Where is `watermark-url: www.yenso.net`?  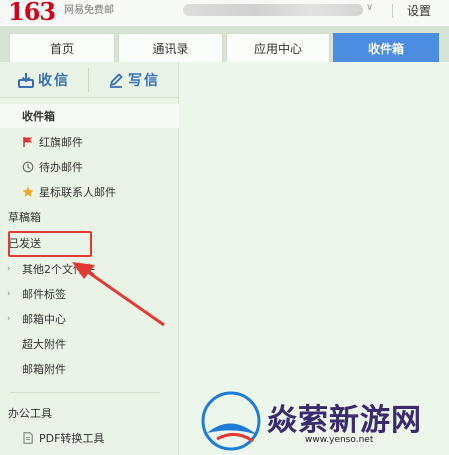
watermark-url: www.yenso.net is located at coordinates (339, 440).